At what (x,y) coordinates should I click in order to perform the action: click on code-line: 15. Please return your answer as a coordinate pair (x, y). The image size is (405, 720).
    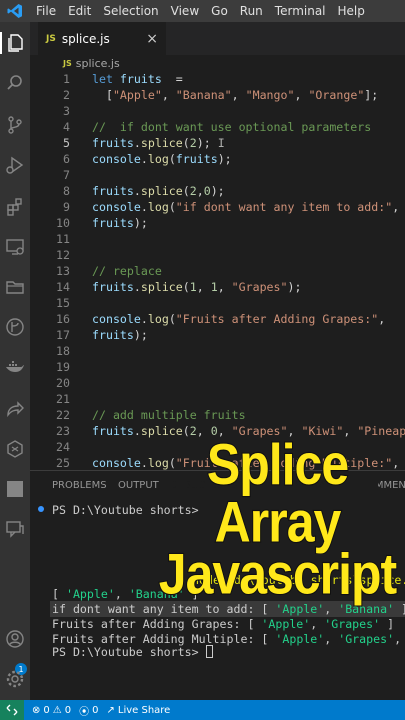
    Looking at the image, I should click on (217, 303).